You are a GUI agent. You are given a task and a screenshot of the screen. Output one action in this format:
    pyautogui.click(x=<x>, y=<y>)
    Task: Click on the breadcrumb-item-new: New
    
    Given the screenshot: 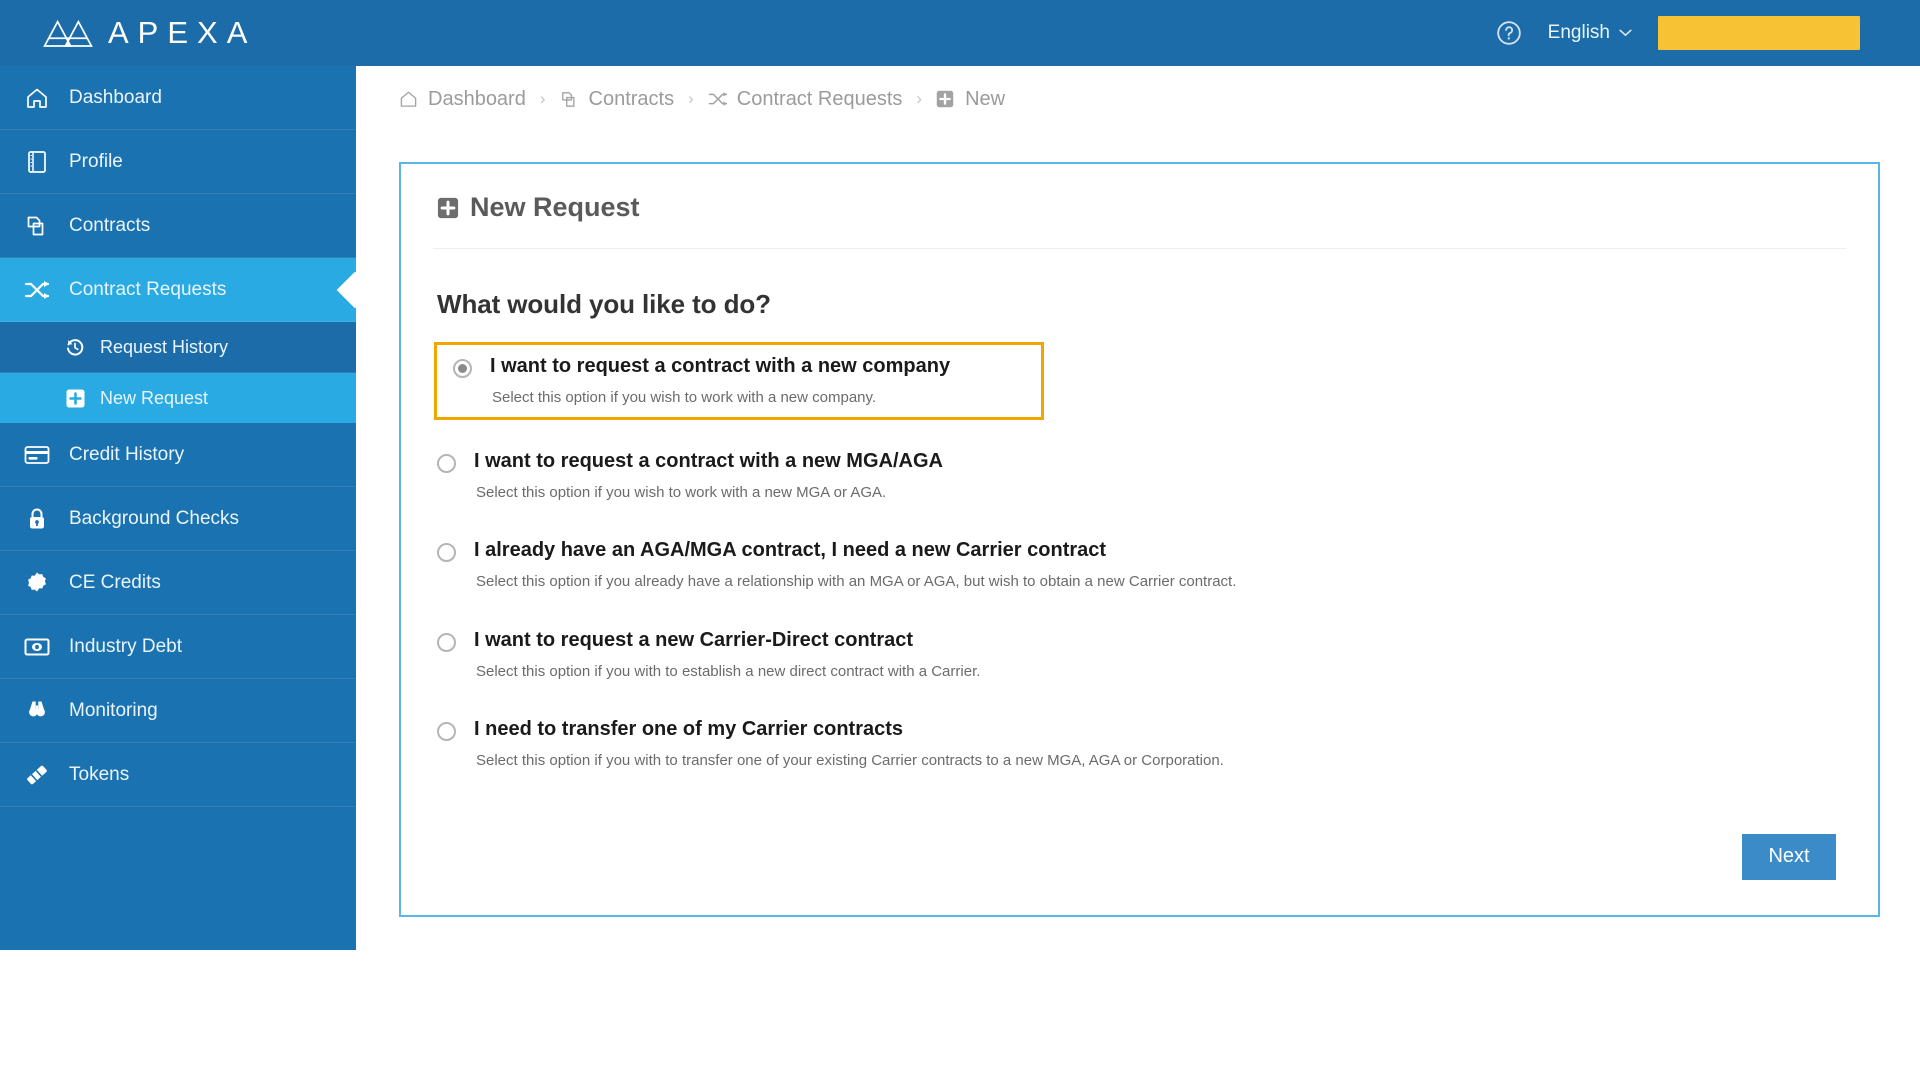 What is the action you would take?
    pyautogui.click(x=970, y=99)
    